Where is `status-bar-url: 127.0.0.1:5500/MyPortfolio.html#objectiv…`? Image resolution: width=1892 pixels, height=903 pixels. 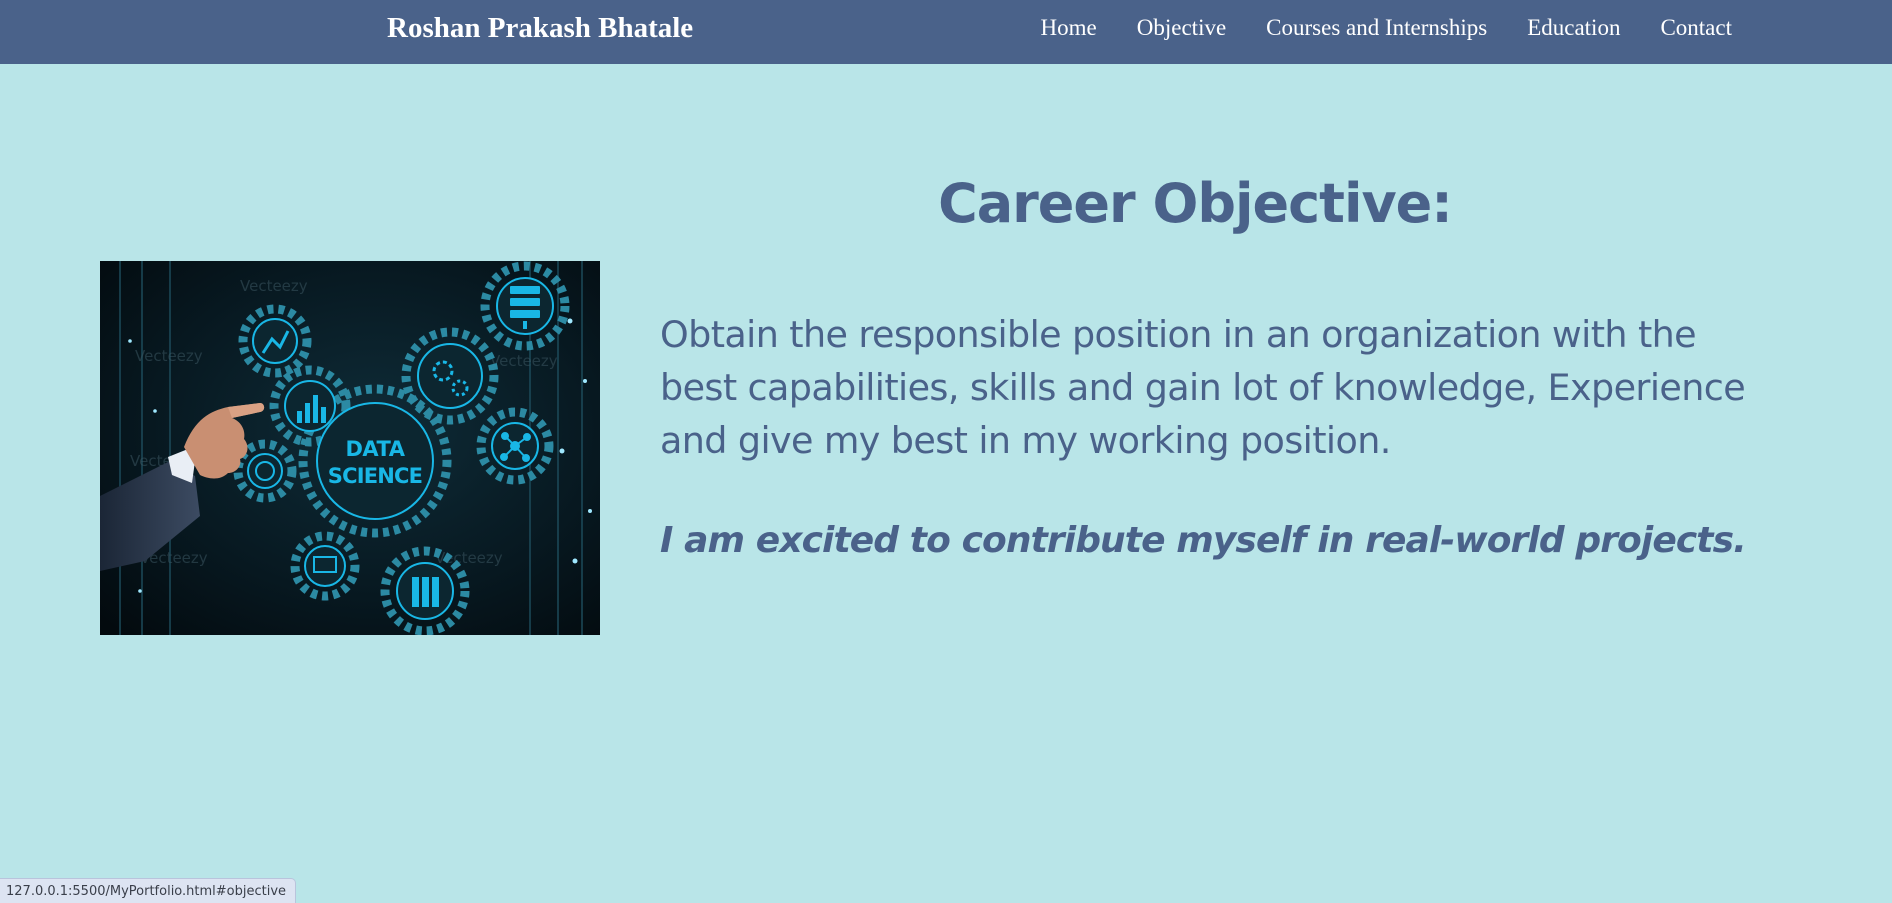
status-bar-url: 127.0.0.1:5500/MyPortfolio.html#objectiv… is located at coordinates (148, 890).